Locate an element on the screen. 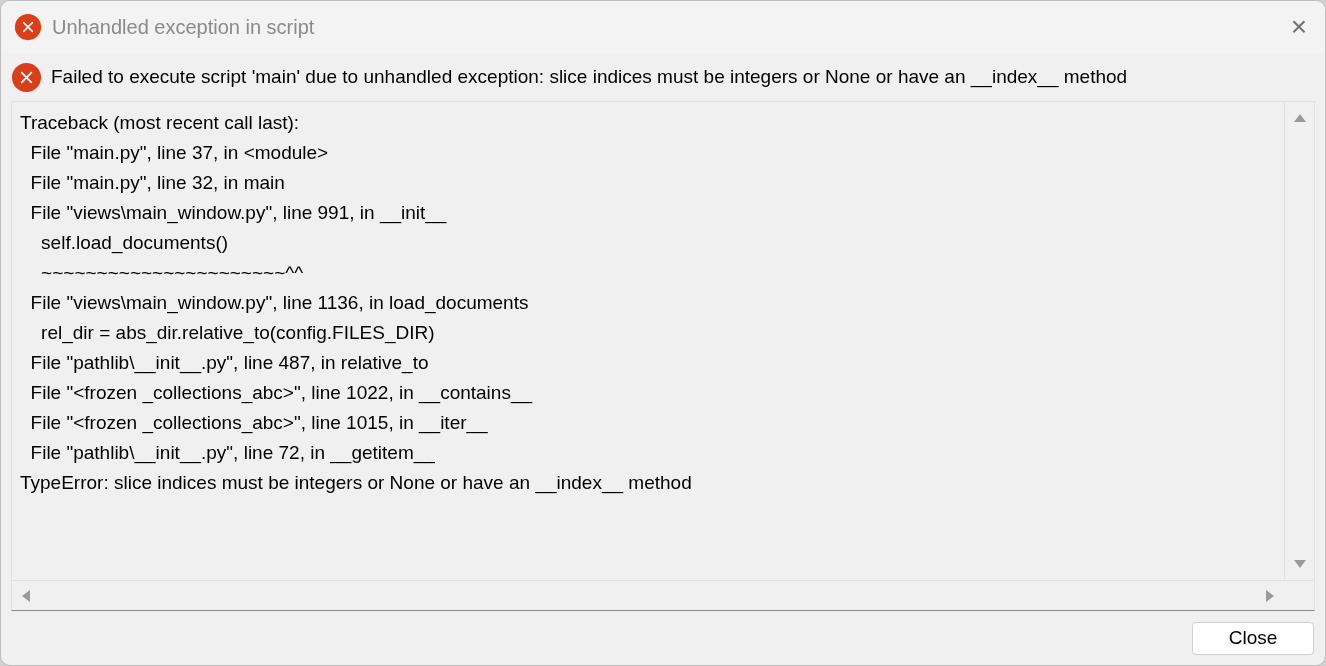 This screenshot has width=1326, height=666. close-button: × is located at coordinates (1298, 27).